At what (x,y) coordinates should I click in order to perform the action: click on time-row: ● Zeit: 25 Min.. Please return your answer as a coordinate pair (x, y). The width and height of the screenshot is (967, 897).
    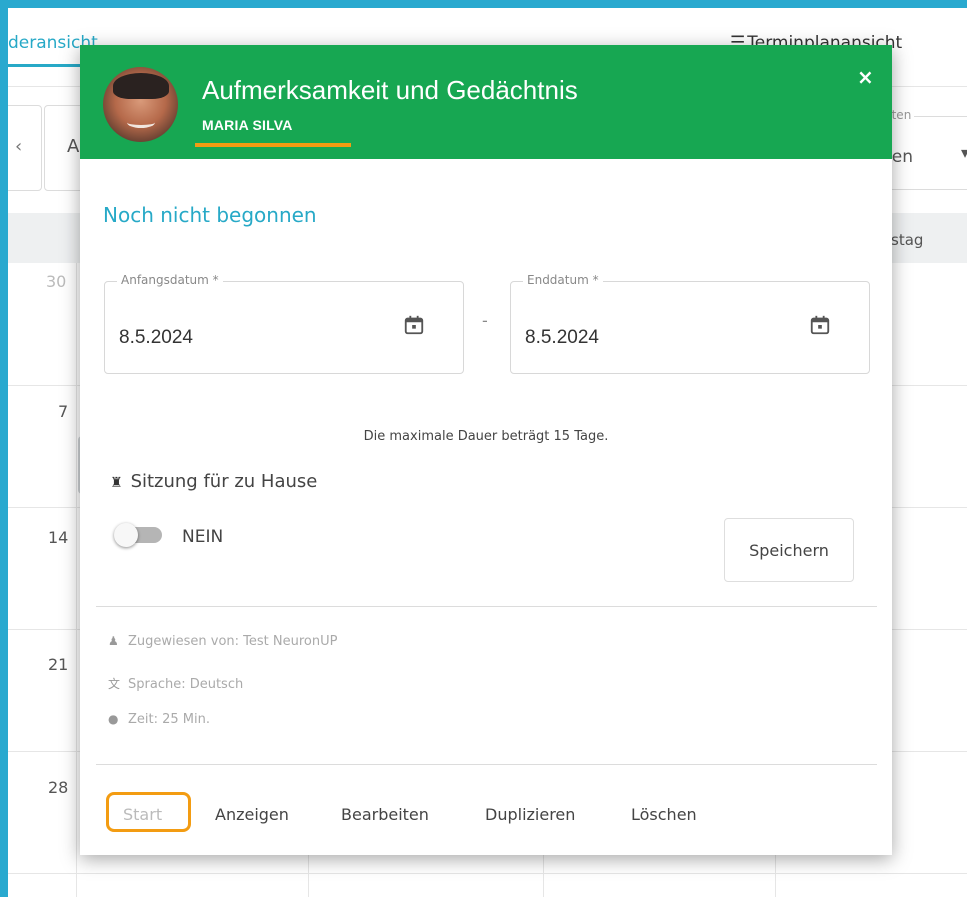
    Looking at the image, I should click on (159, 719).